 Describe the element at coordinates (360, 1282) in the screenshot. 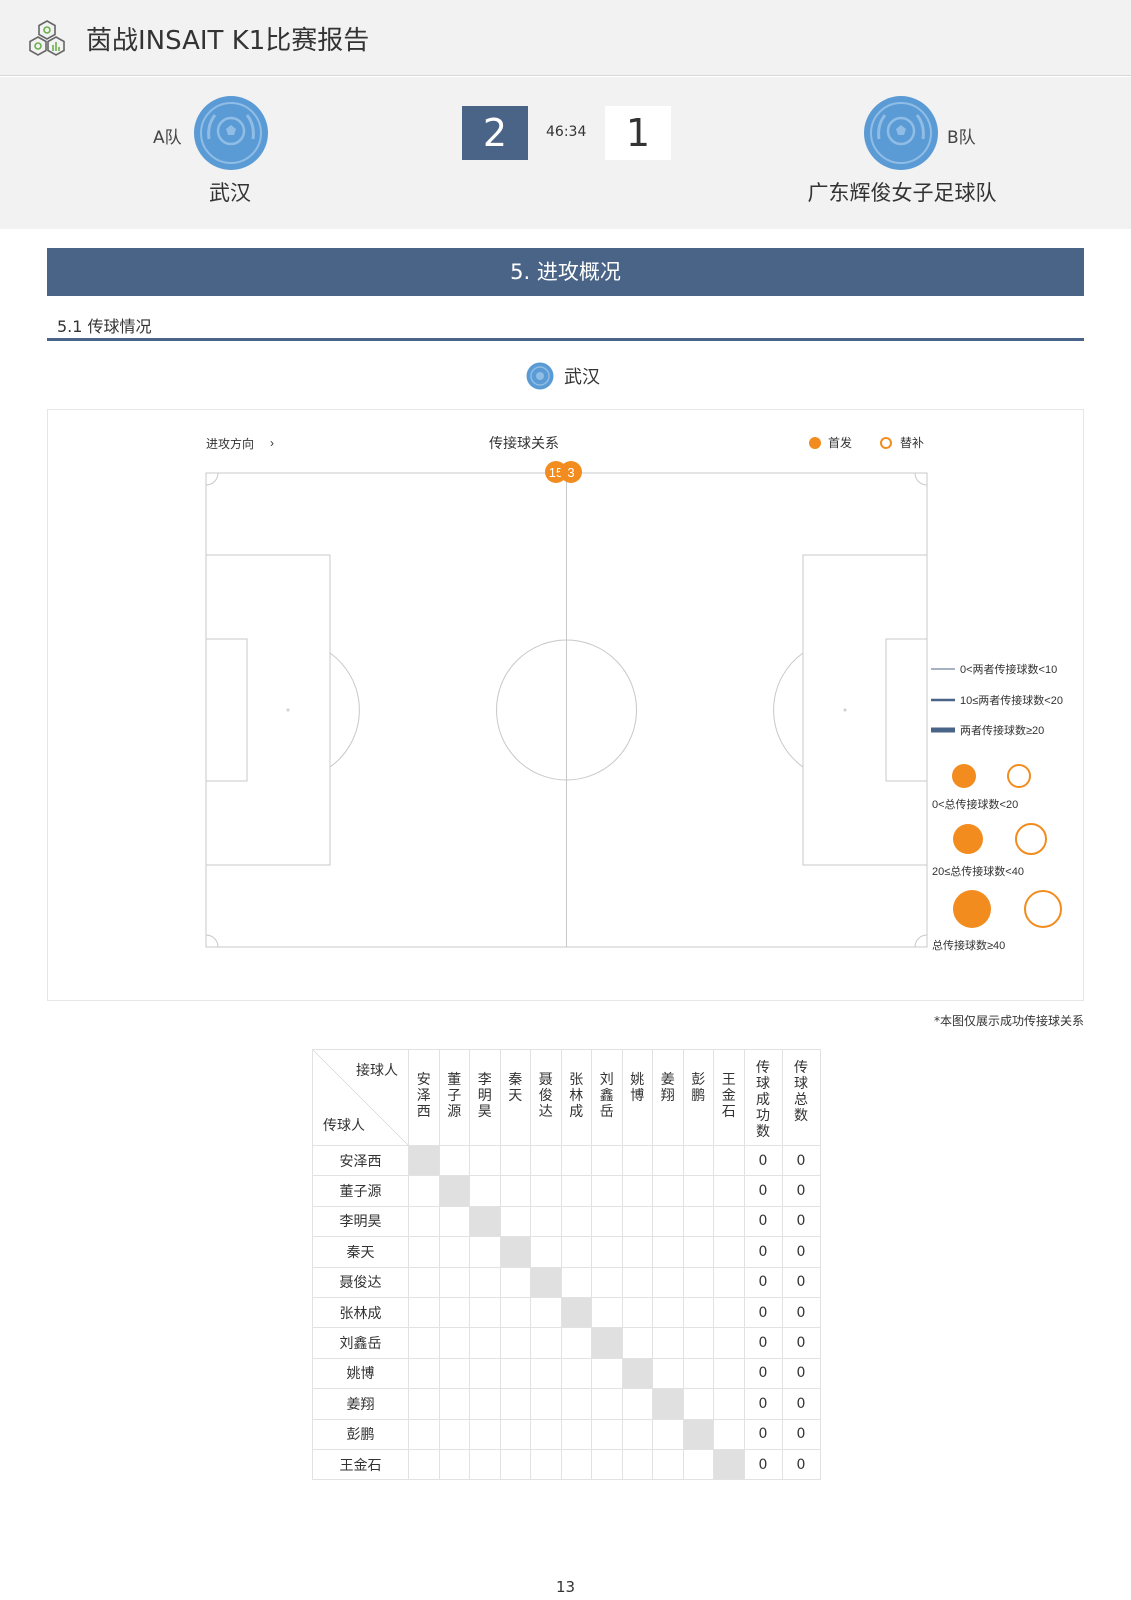

I see `passer-name: 聂俊达` at that location.